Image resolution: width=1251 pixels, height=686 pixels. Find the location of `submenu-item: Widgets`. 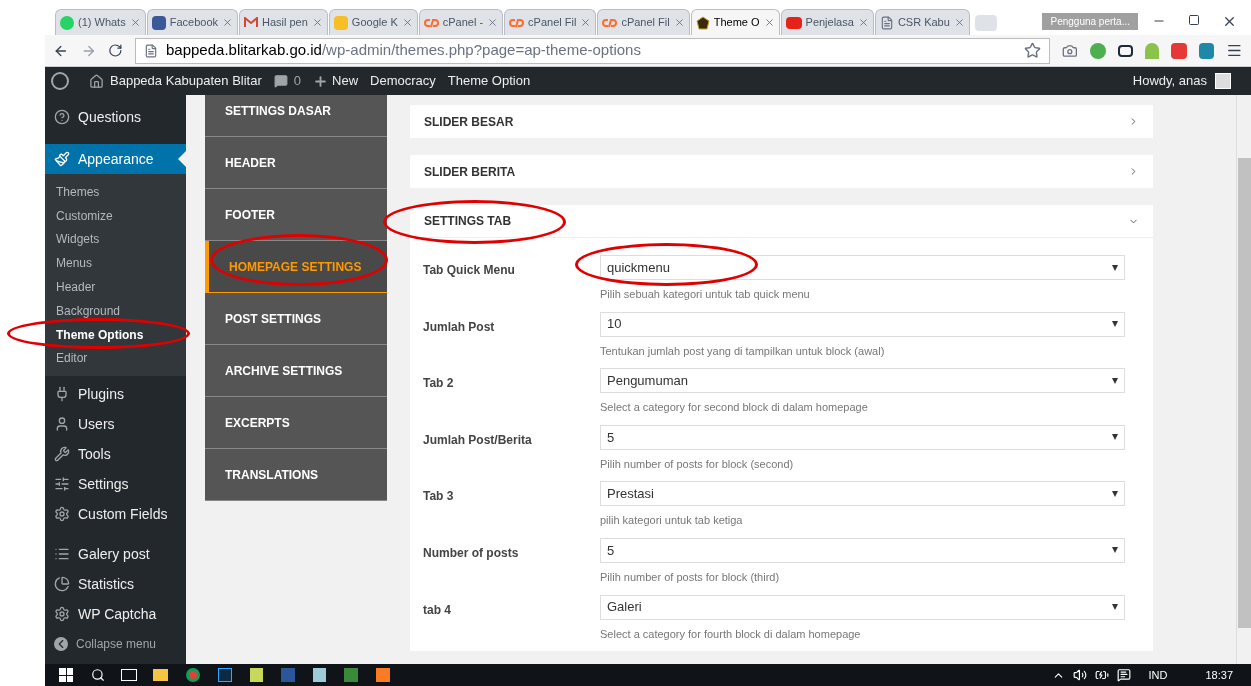

submenu-item: Widgets is located at coordinates (115, 239).